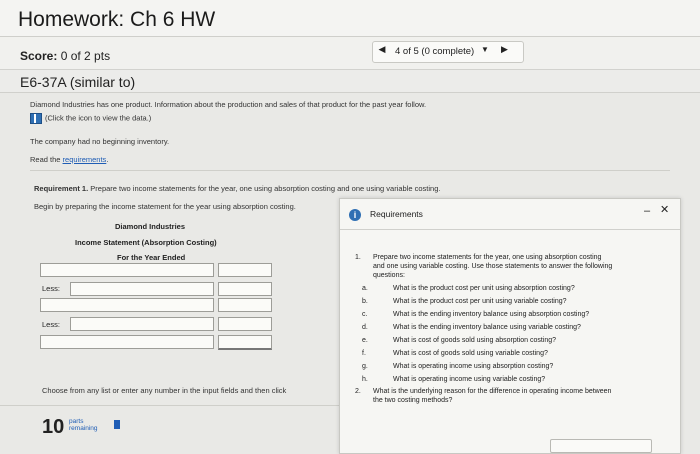 The width and height of the screenshot is (700, 454). Describe the element at coordinates (365, 366) in the screenshot. I see `sub-letter: g.` at that location.